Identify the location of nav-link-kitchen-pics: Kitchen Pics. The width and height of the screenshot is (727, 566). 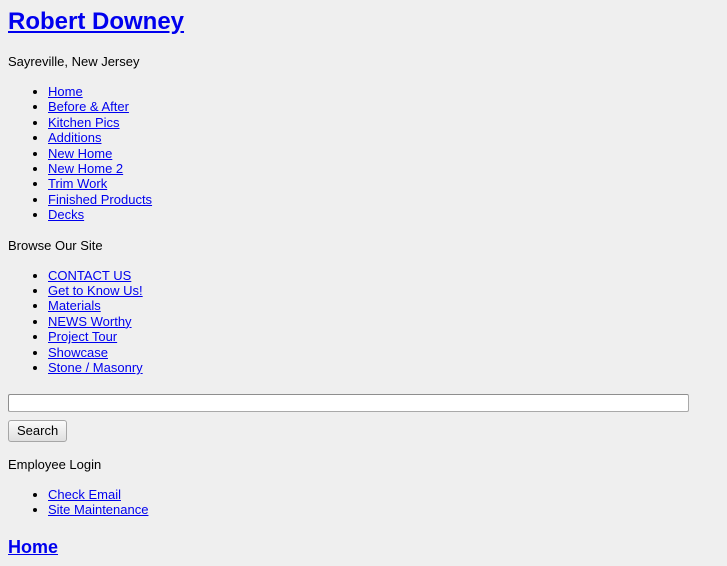
(84, 122).